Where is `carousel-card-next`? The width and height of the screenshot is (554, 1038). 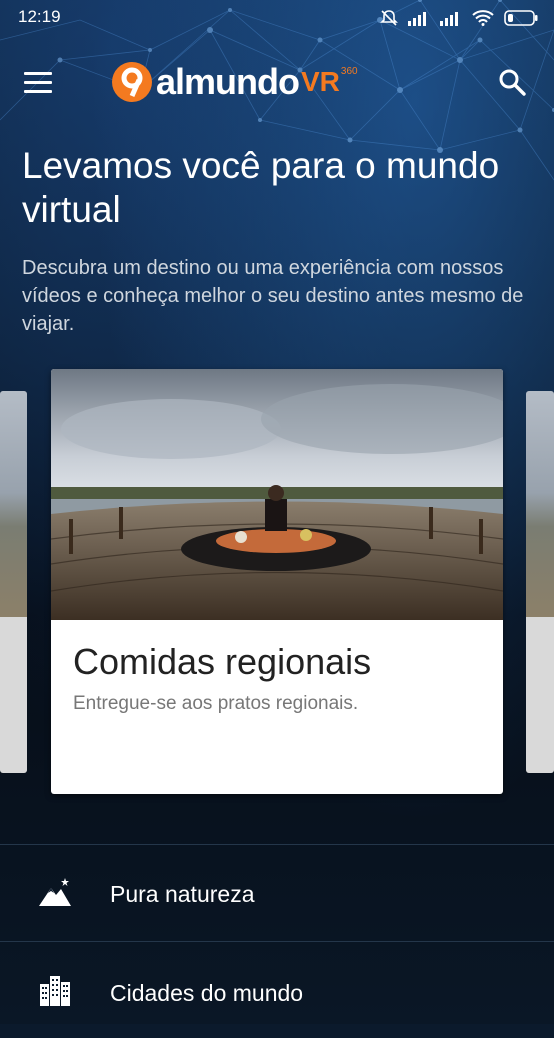 carousel-card-next is located at coordinates (540, 582).